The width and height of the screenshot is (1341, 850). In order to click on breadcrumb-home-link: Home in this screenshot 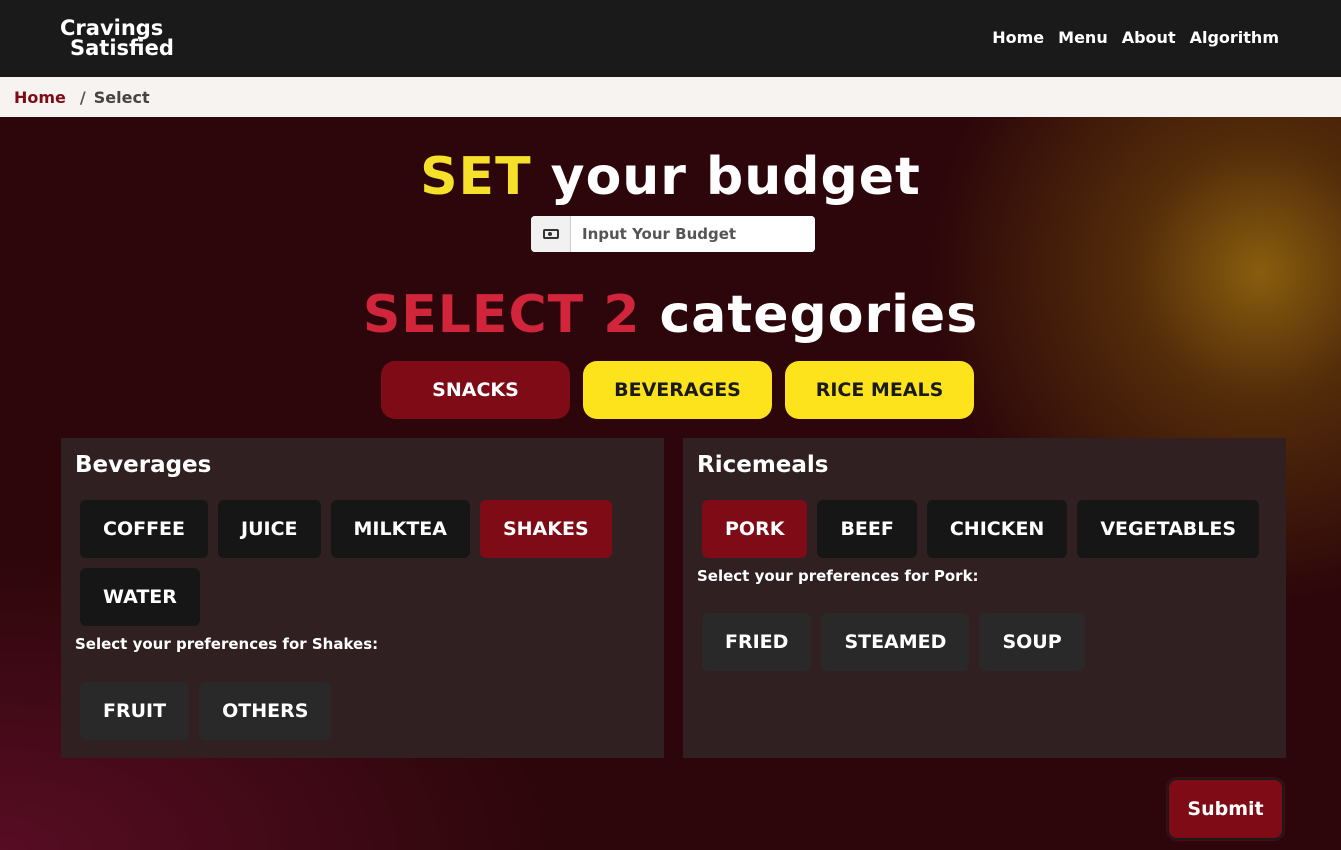, I will do `click(40, 97)`.